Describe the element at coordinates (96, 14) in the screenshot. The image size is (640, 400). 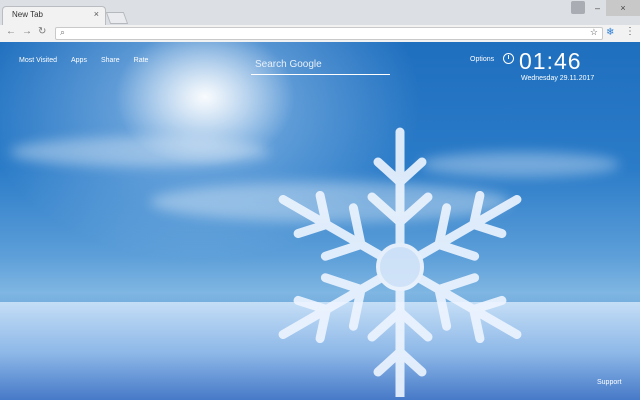
I see `tab-close-icon: ×` at that location.